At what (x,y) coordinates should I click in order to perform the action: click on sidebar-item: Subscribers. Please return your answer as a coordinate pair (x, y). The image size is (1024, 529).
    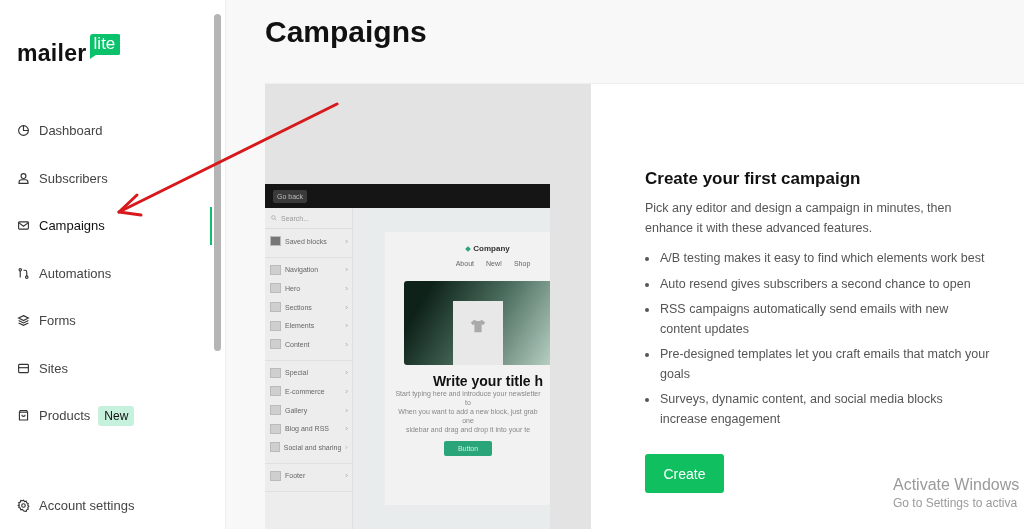
    Looking at the image, I should click on (62, 178).